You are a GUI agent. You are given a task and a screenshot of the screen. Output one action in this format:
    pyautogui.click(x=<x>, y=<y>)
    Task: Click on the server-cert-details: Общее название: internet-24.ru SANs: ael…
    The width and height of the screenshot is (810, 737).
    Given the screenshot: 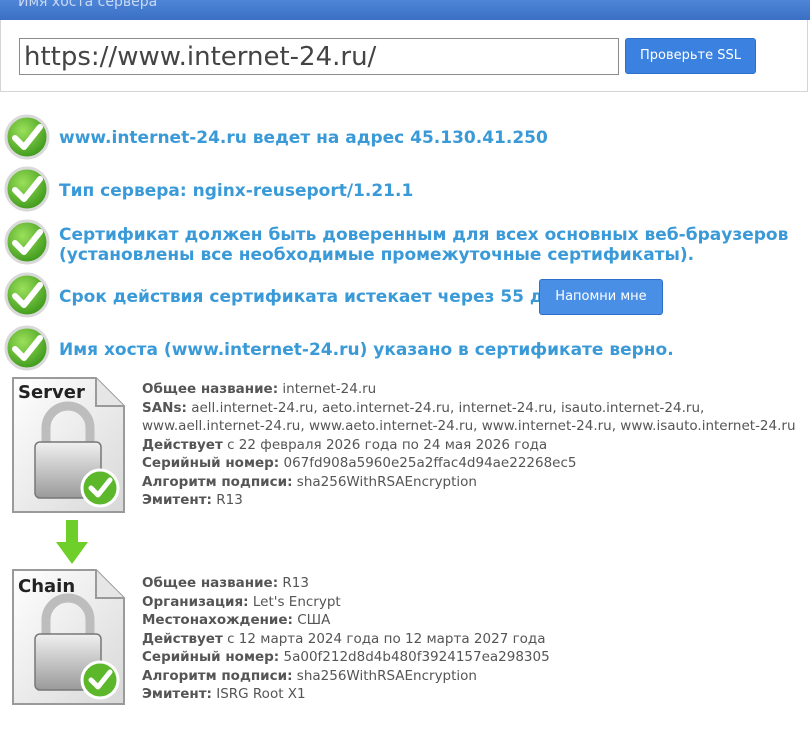 What is the action you would take?
    pyautogui.click(x=469, y=444)
    